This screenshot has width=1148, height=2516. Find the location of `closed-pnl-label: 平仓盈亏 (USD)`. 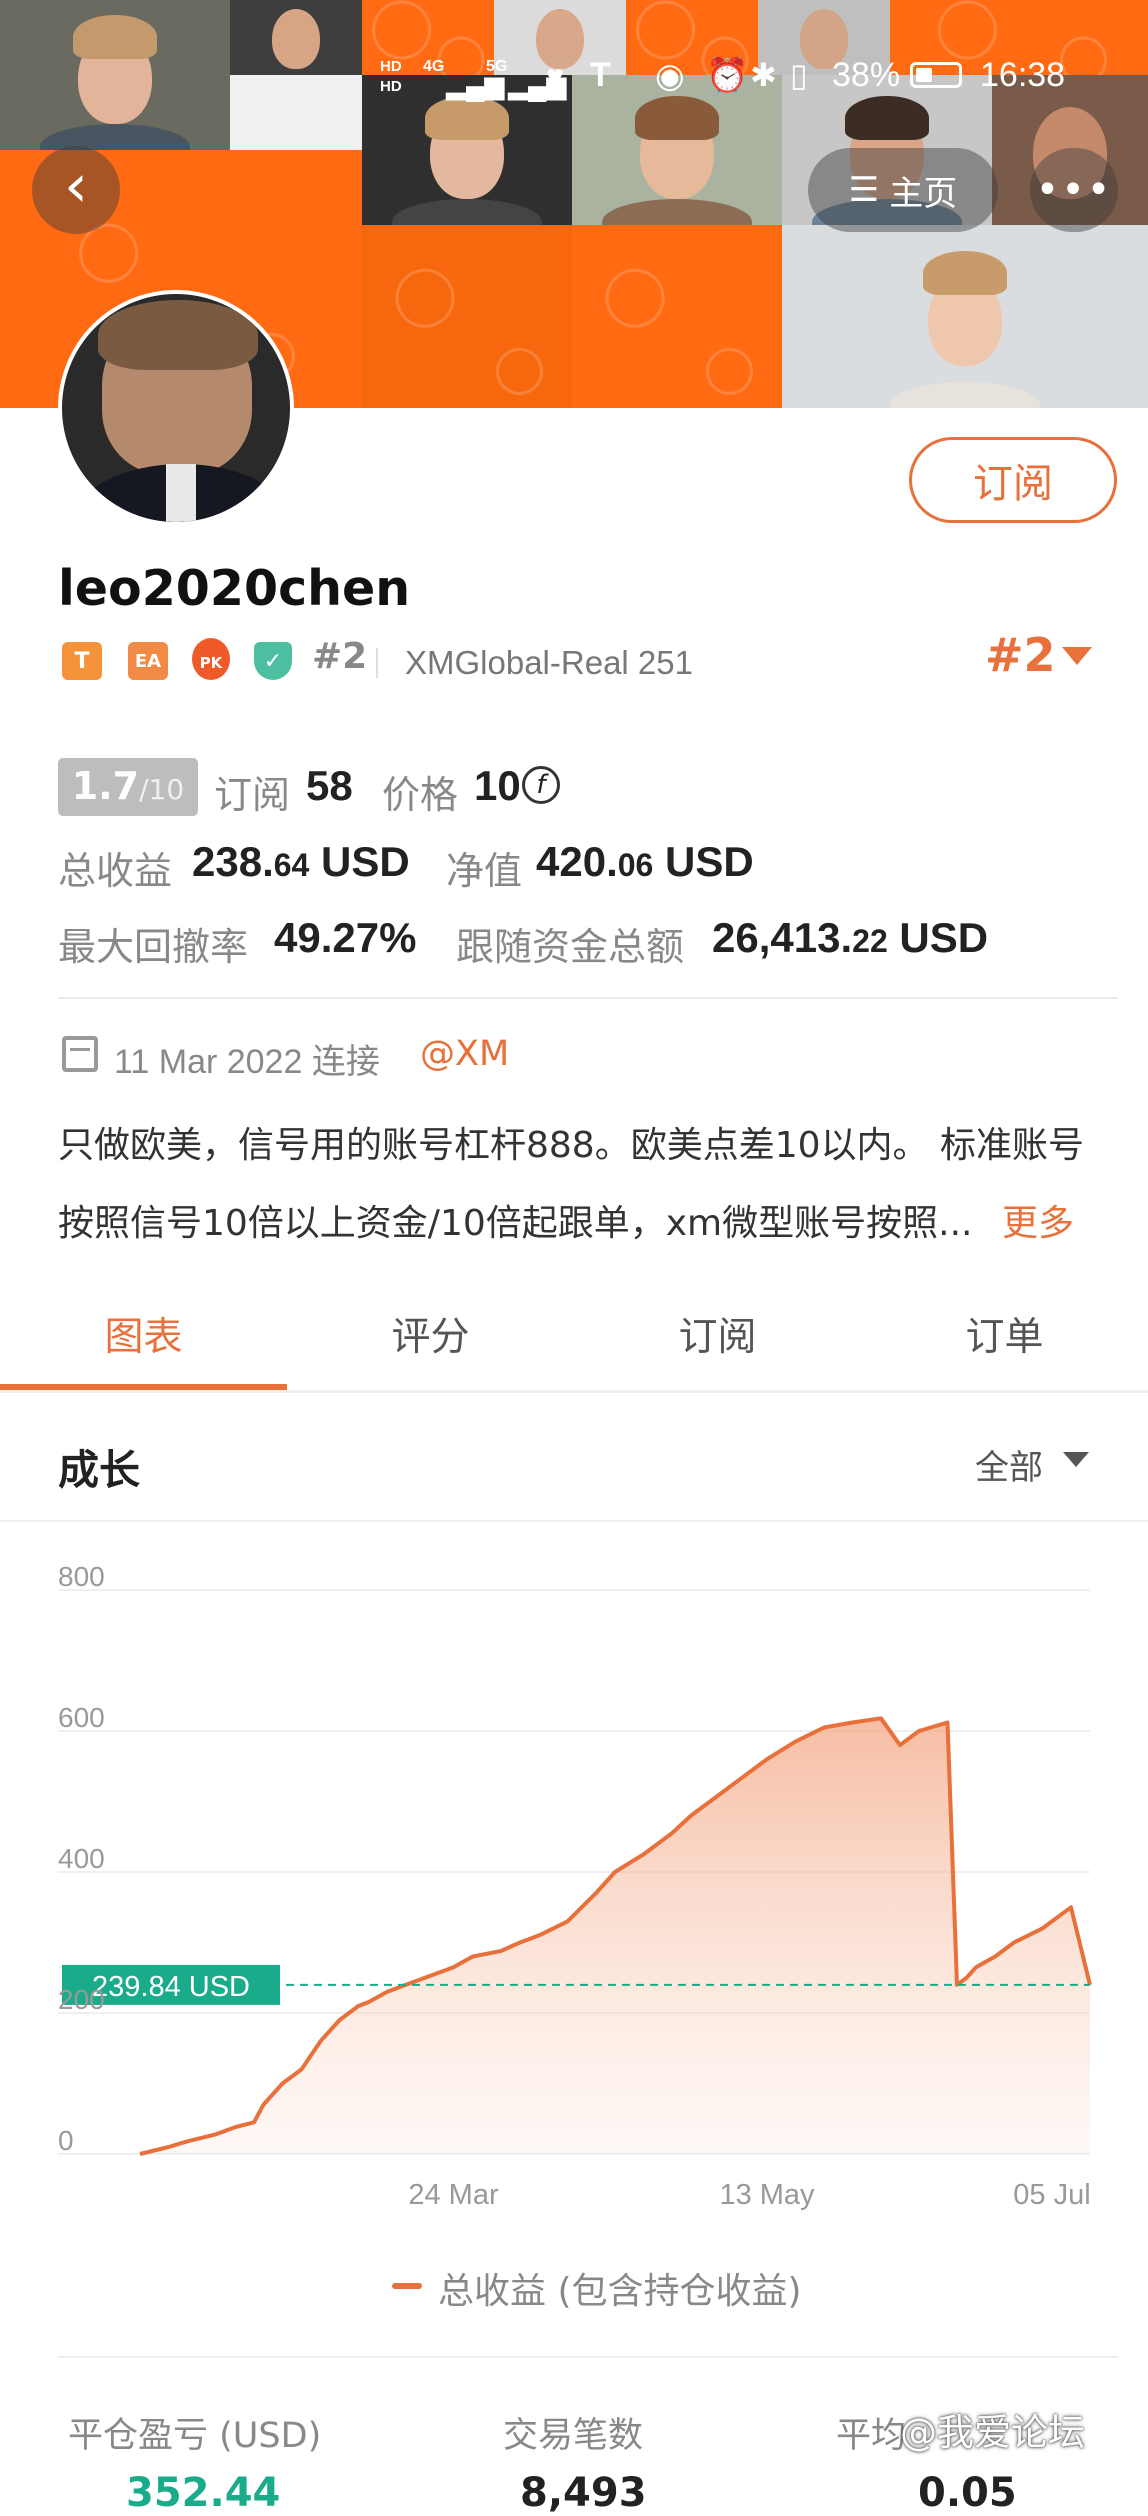

closed-pnl-label: 平仓盈亏 (USD) is located at coordinates (195, 2436).